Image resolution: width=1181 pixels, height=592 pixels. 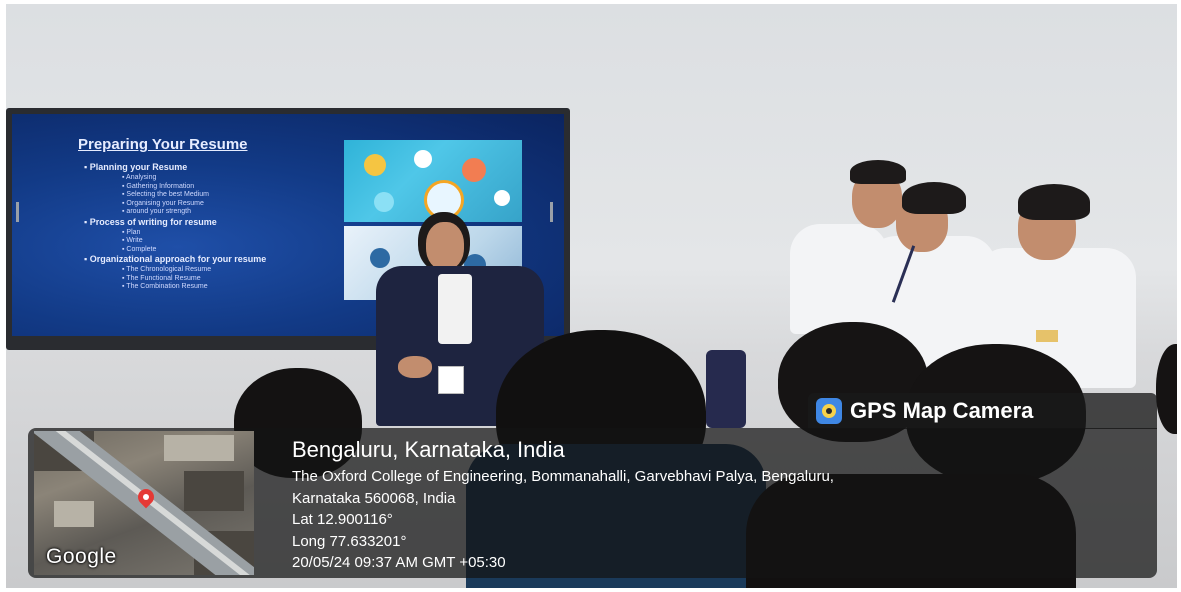 What do you see at coordinates (161, 278) in the screenshot?
I see `slide-bullet: ▪ The Functional Resume` at bounding box center [161, 278].